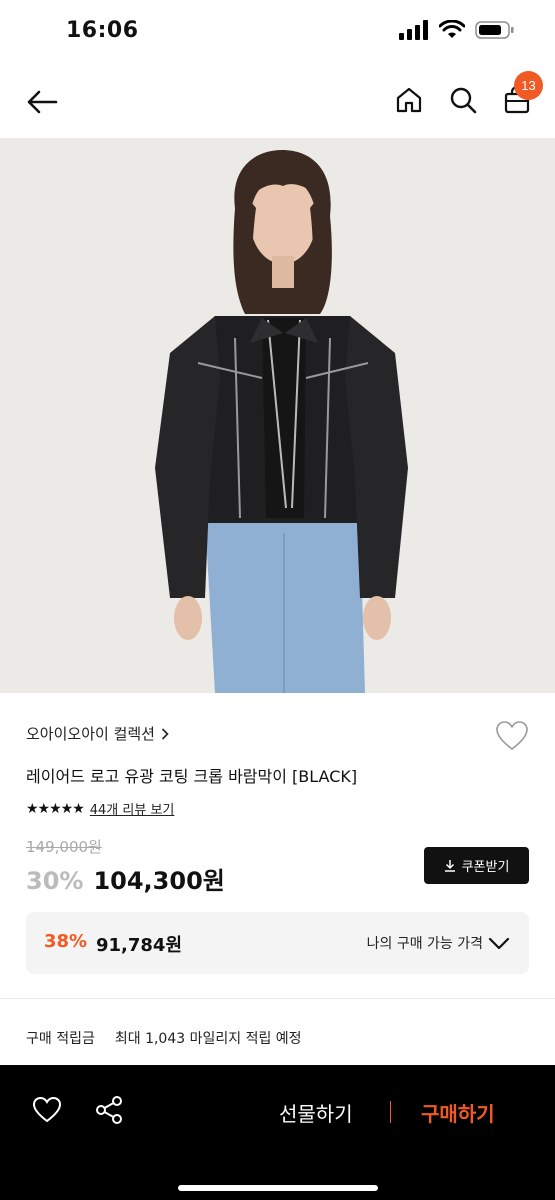  I want to click on home-indicator, so click(278, 1188).